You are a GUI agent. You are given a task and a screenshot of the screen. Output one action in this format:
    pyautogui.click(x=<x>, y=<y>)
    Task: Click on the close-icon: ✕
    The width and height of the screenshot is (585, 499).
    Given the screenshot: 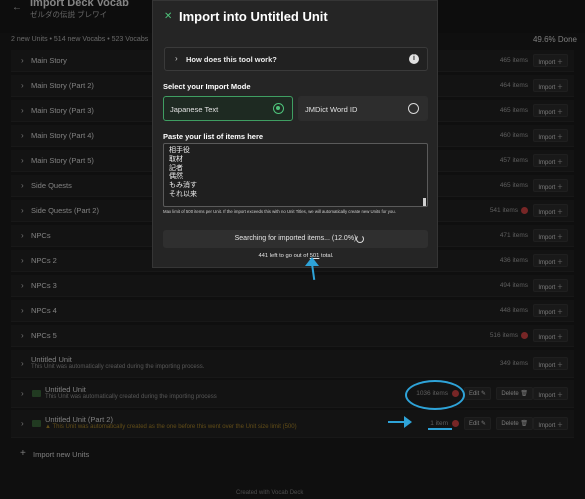 What is the action you would take?
    pyautogui.click(x=168, y=16)
    